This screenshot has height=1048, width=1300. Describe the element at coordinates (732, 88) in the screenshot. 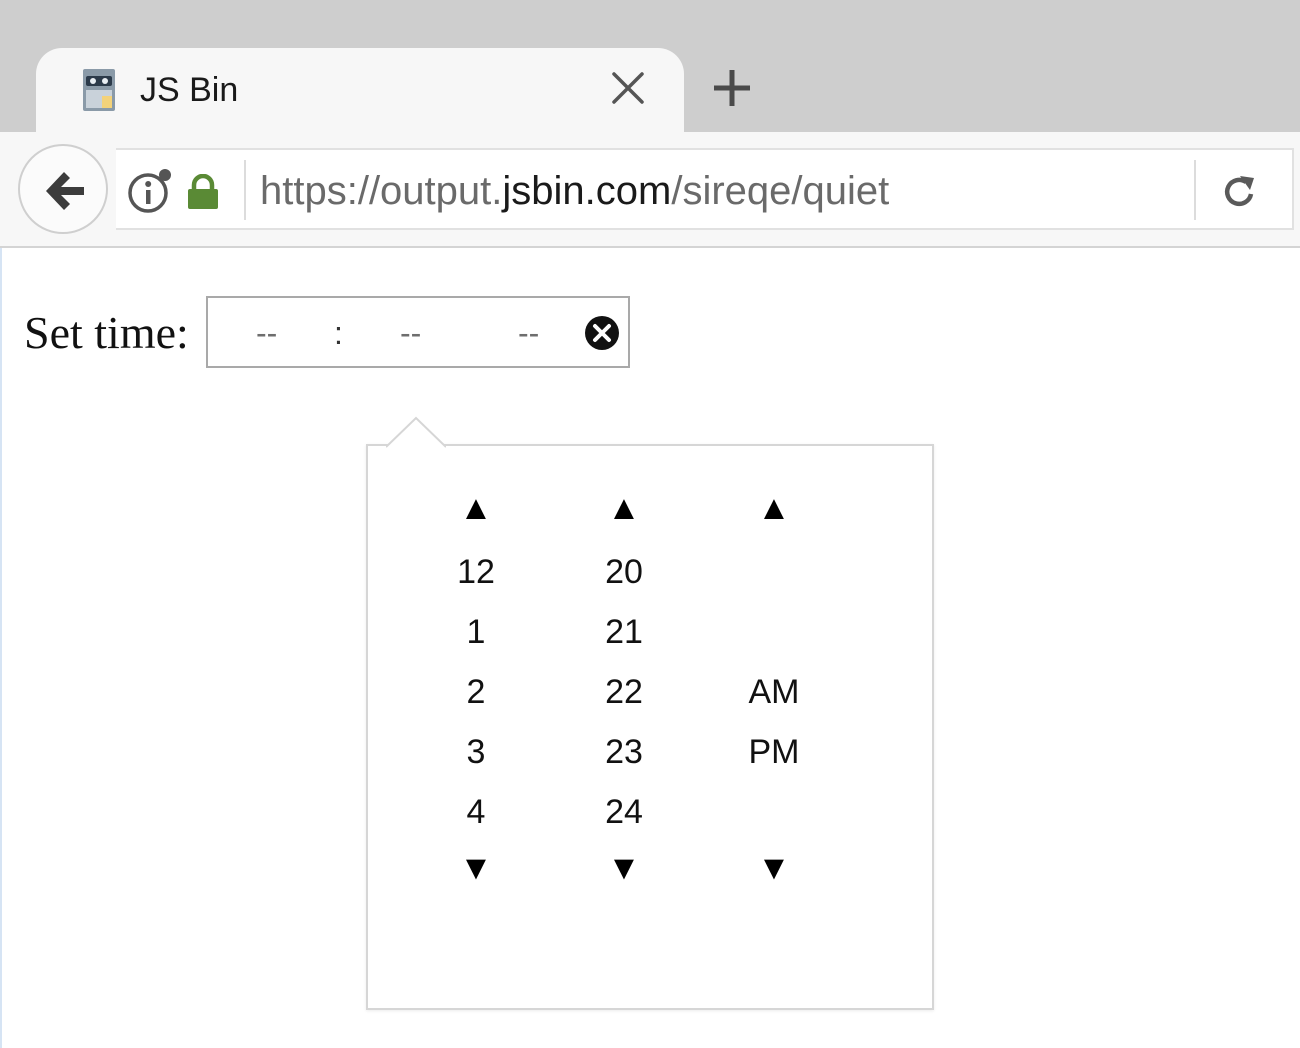

I see `new-tab-icon` at that location.